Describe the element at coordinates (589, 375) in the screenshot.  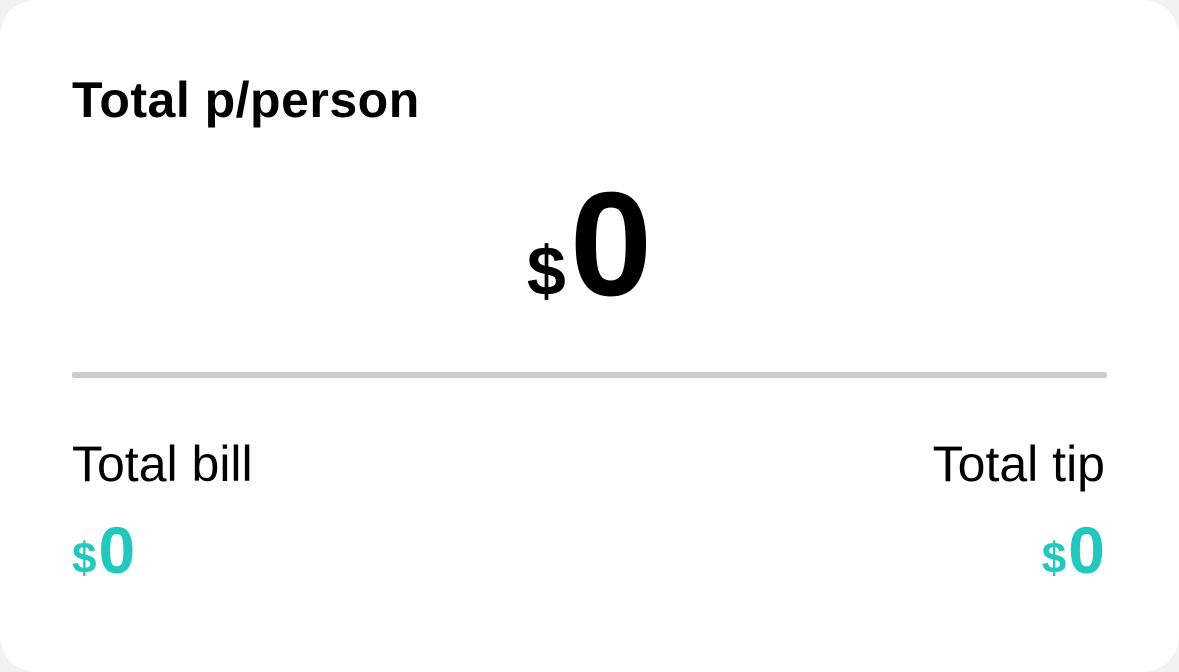
I see `divider` at that location.